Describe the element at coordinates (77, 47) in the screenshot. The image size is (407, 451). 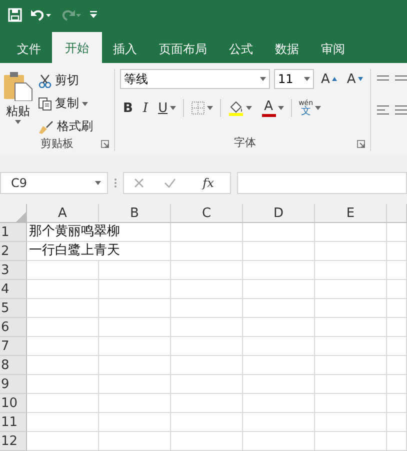
I see `ribbon-tab: 开始` at that location.